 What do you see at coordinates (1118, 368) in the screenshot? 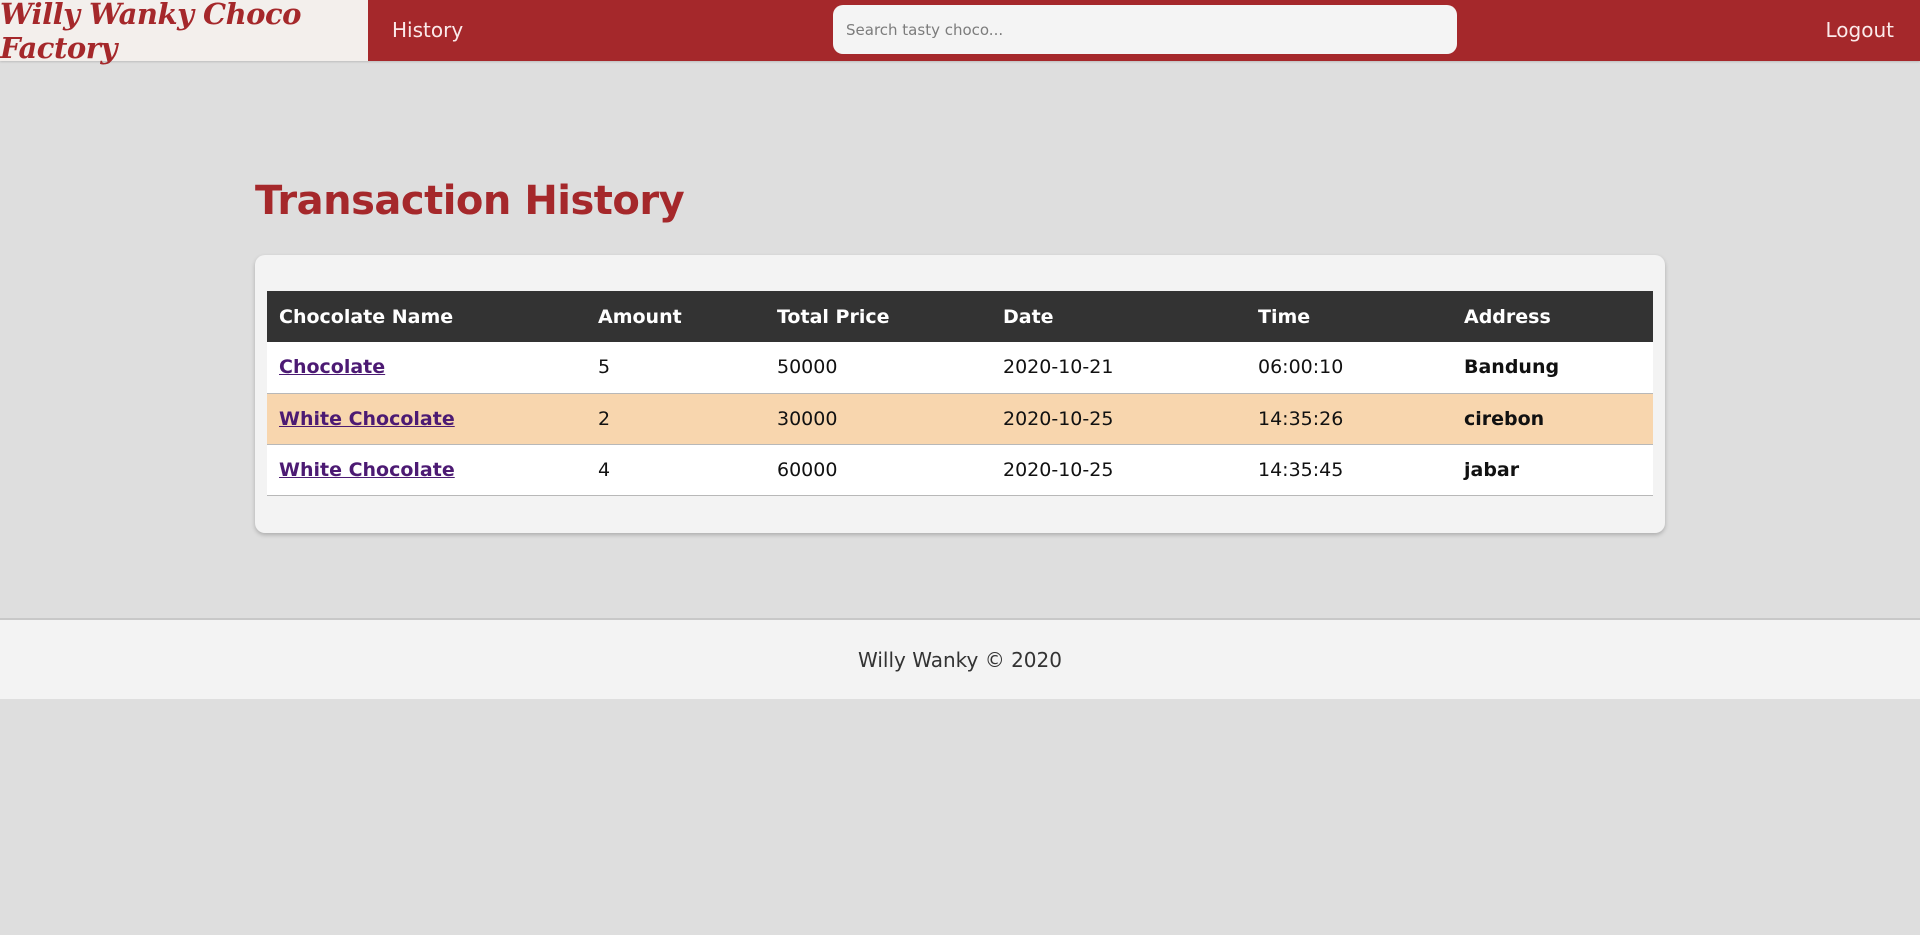
I see `cell-date: 2020-10-21` at bounding box center [1118, 368].